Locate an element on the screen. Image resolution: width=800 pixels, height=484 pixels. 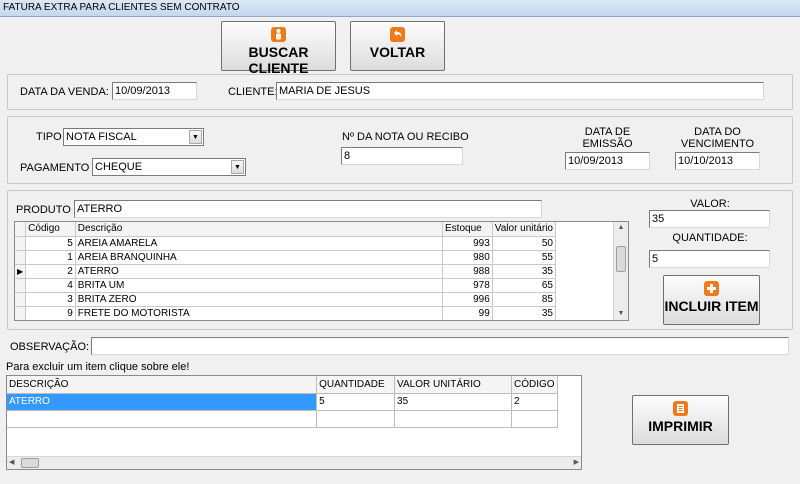
row-header-corner is located at coordinates (21, 229).